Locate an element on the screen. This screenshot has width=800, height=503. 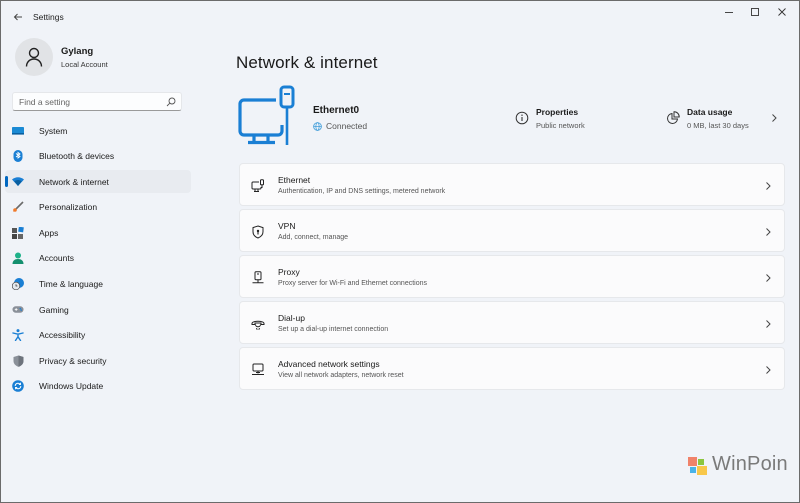
card-vpn: VPN Add, connect, manage is located at coordinates (512, 230).